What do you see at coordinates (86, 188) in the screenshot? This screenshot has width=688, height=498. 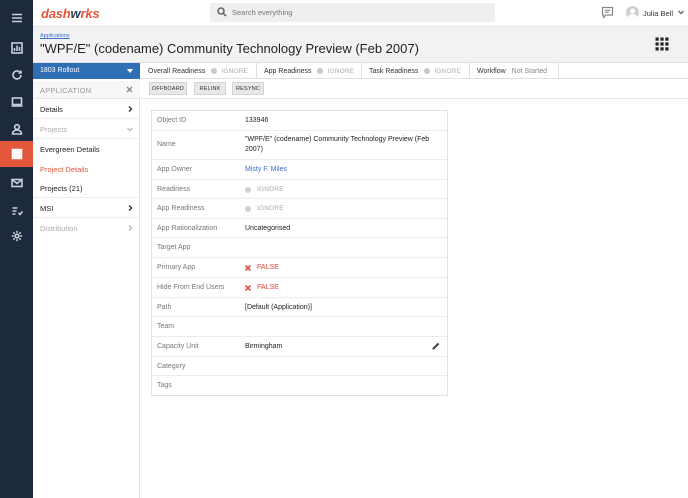 I see `nav-item-projects: Projects (21)` at bounding box center [86, 188].